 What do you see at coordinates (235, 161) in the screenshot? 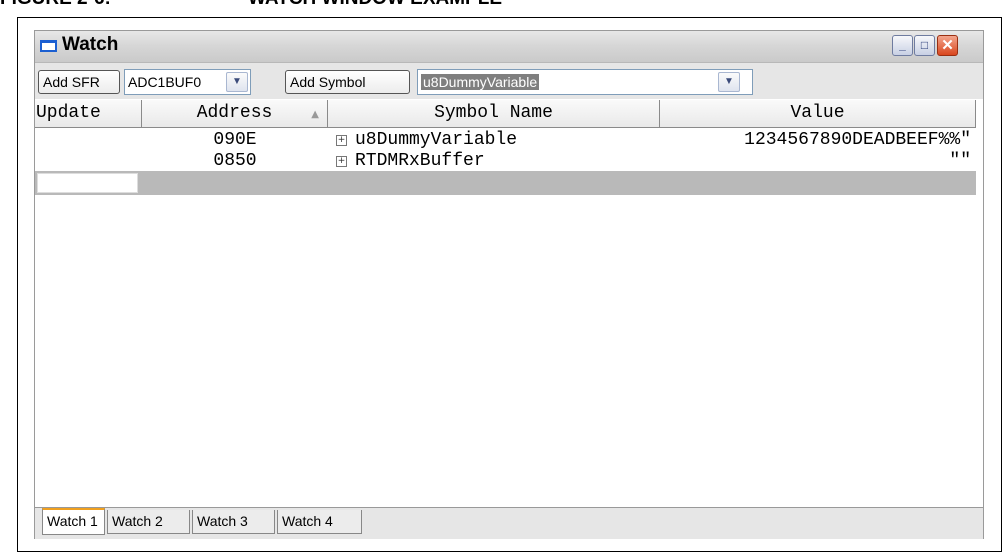
I see `address-cell: 0850` at bounding box center [235, 161].